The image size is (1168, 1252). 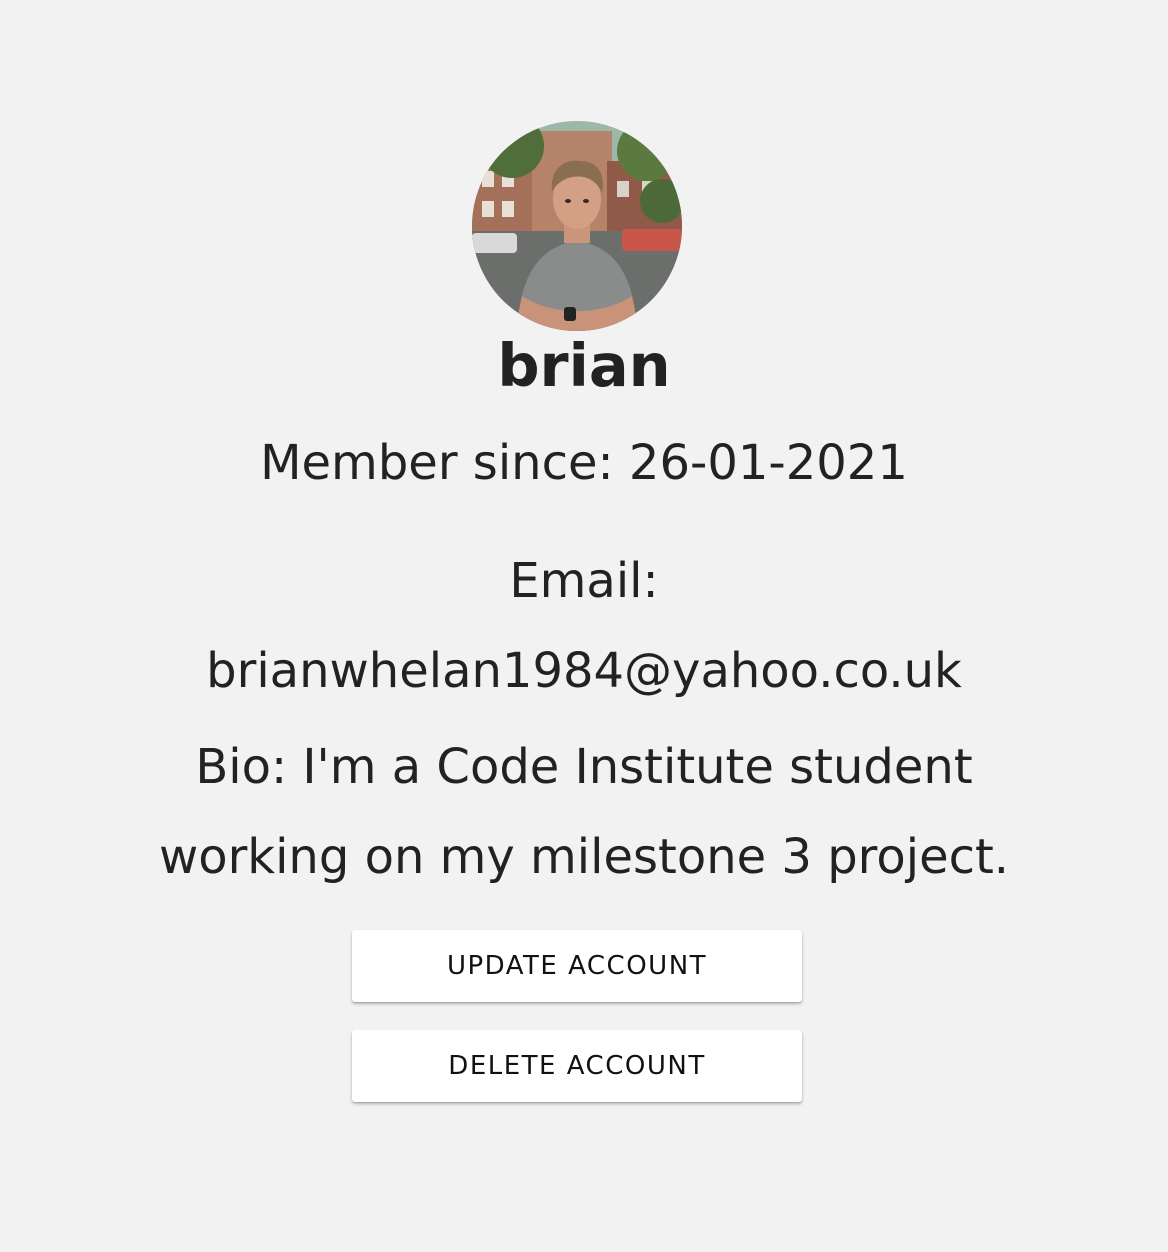 What do you see at coordinates (584, 626) in the screenshot?
I see `email-block: Email: brianwhelan1984@yahoo.co.uk` at bounding box center [584, 626].